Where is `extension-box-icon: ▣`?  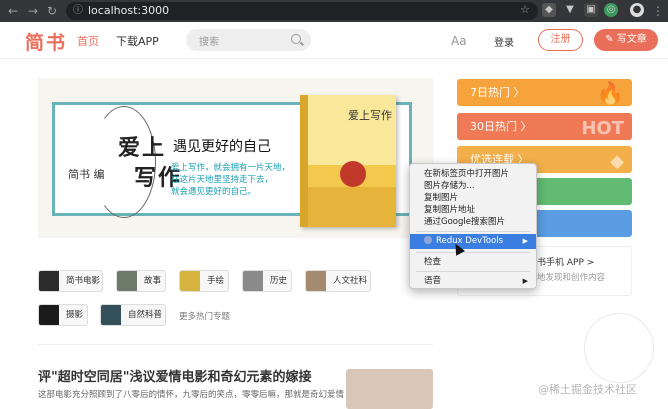
extension-box-icon: ▣ is located at coordinates (591, 10).